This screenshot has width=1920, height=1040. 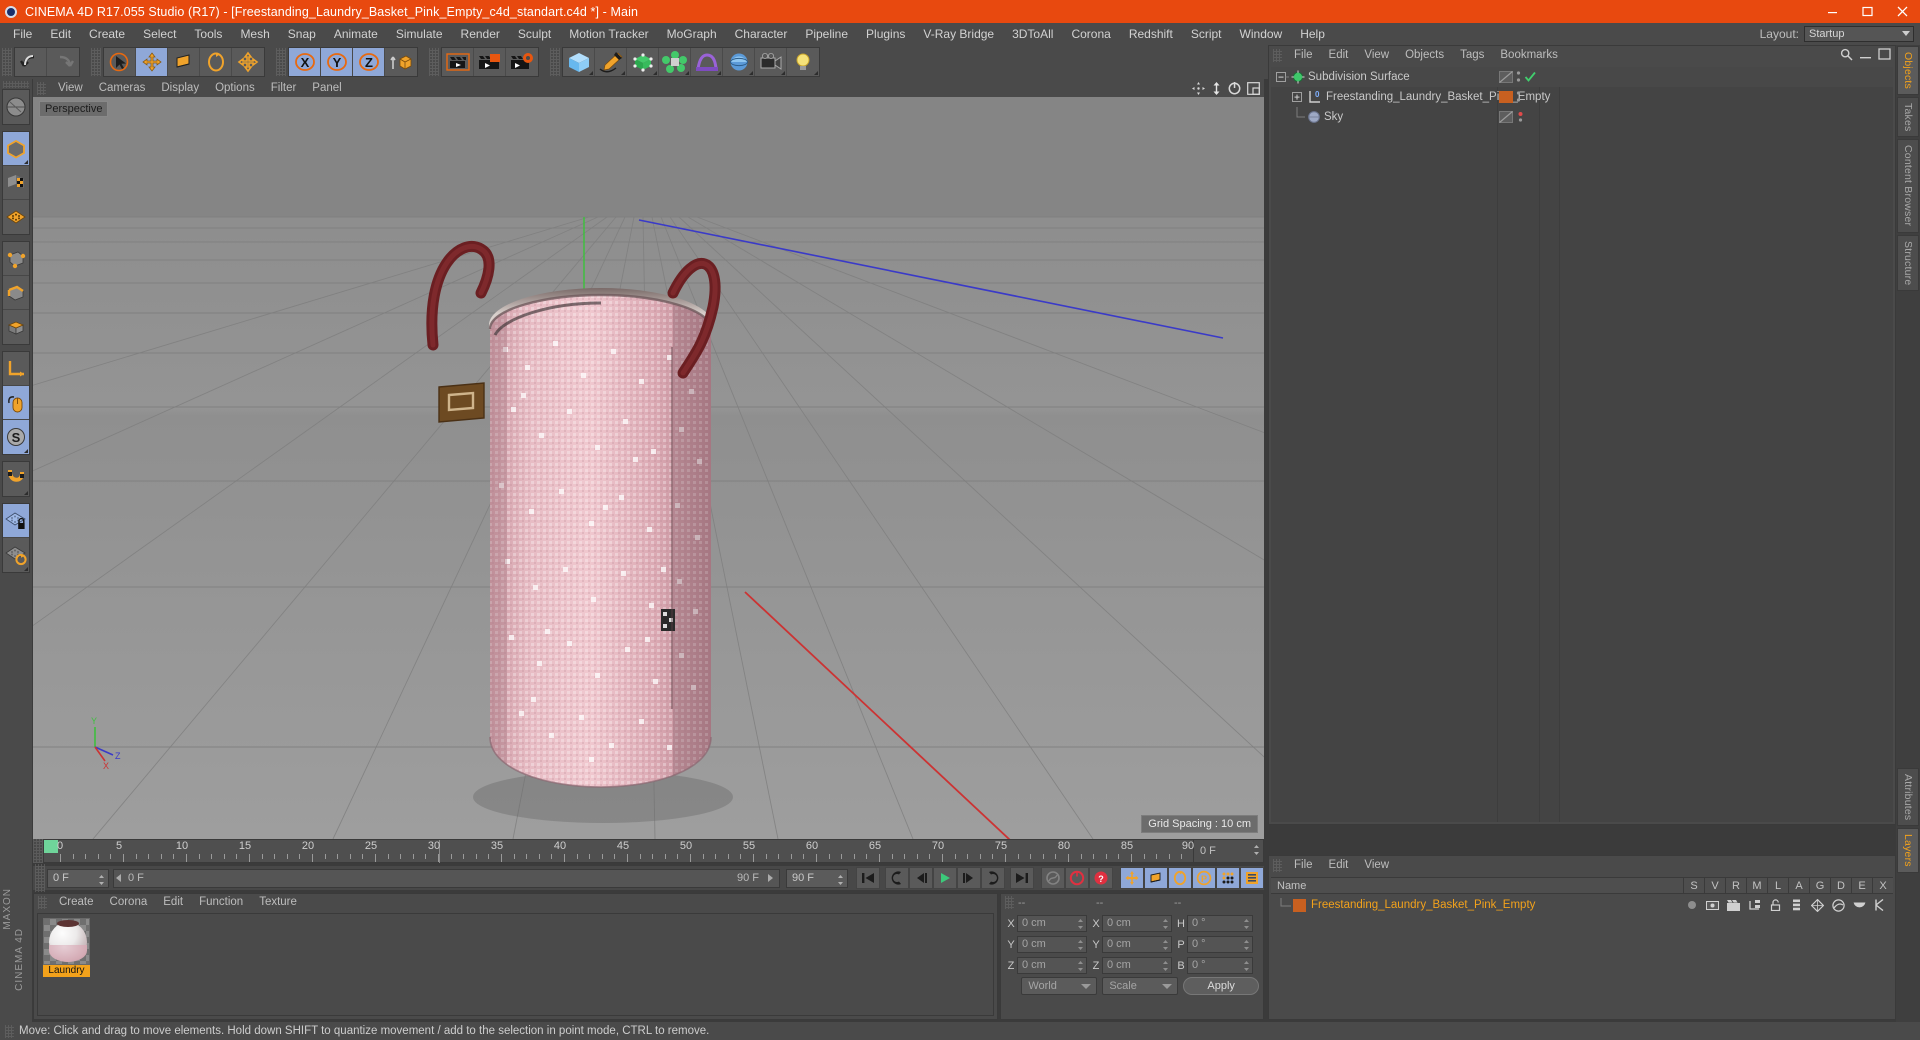 I want to click on viewport-menu-panel: Panel, so click(x=326, y=88).